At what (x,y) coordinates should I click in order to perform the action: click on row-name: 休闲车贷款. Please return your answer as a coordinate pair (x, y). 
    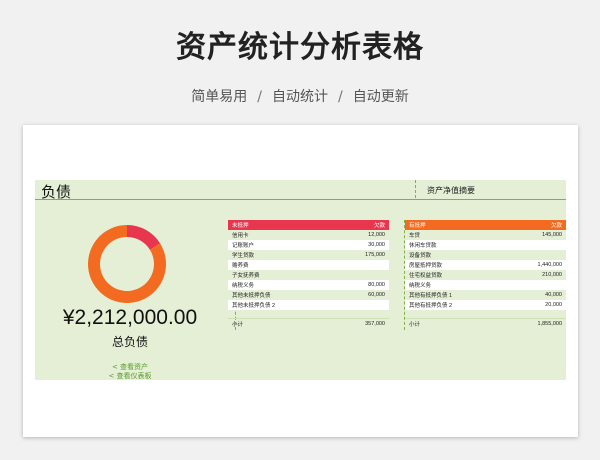
    Looking at the image, I should click on (423, 246).